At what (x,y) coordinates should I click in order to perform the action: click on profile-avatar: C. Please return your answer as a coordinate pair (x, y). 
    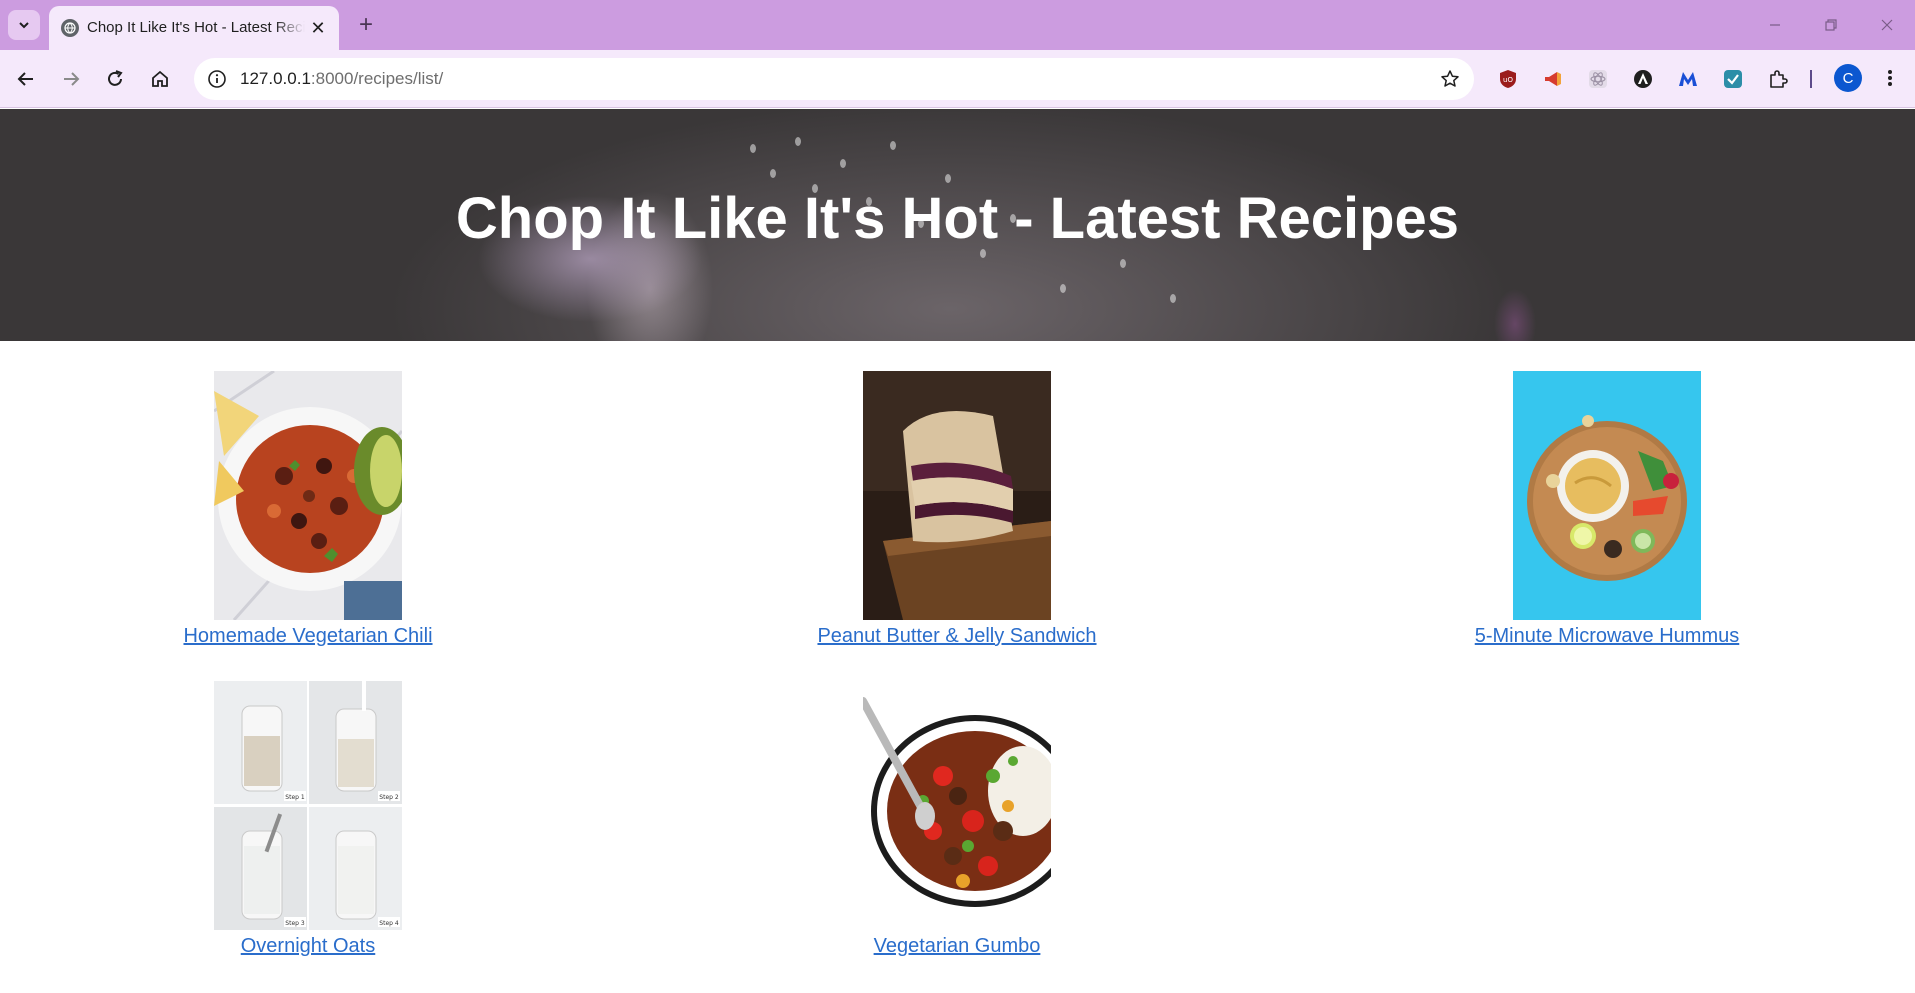
    Looking at the image, I should click on (1848, 78).